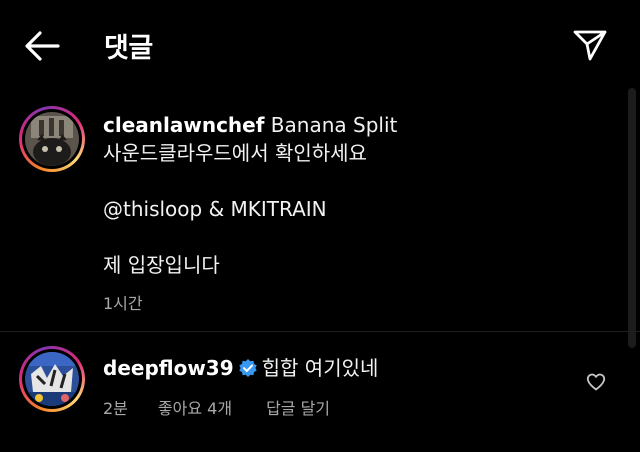 This screenshot has height=452, width=640. I want to click on scrollbar, so click(632, 218).